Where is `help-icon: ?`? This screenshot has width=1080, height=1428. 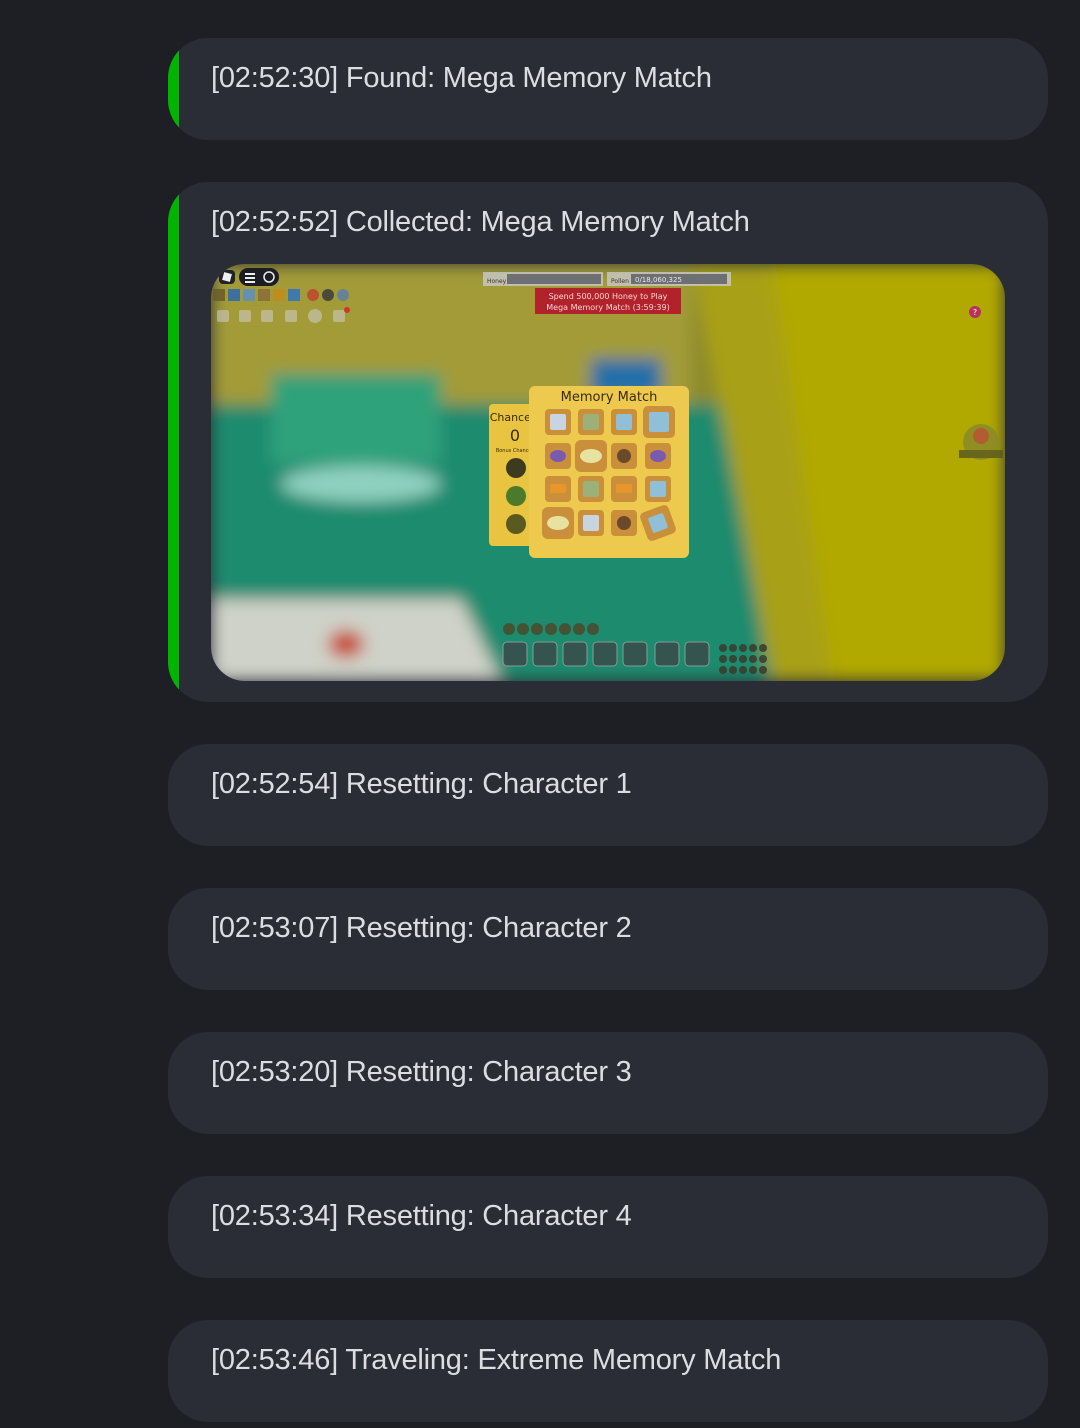
help-icon: ? is located at coordinates (975, 312).